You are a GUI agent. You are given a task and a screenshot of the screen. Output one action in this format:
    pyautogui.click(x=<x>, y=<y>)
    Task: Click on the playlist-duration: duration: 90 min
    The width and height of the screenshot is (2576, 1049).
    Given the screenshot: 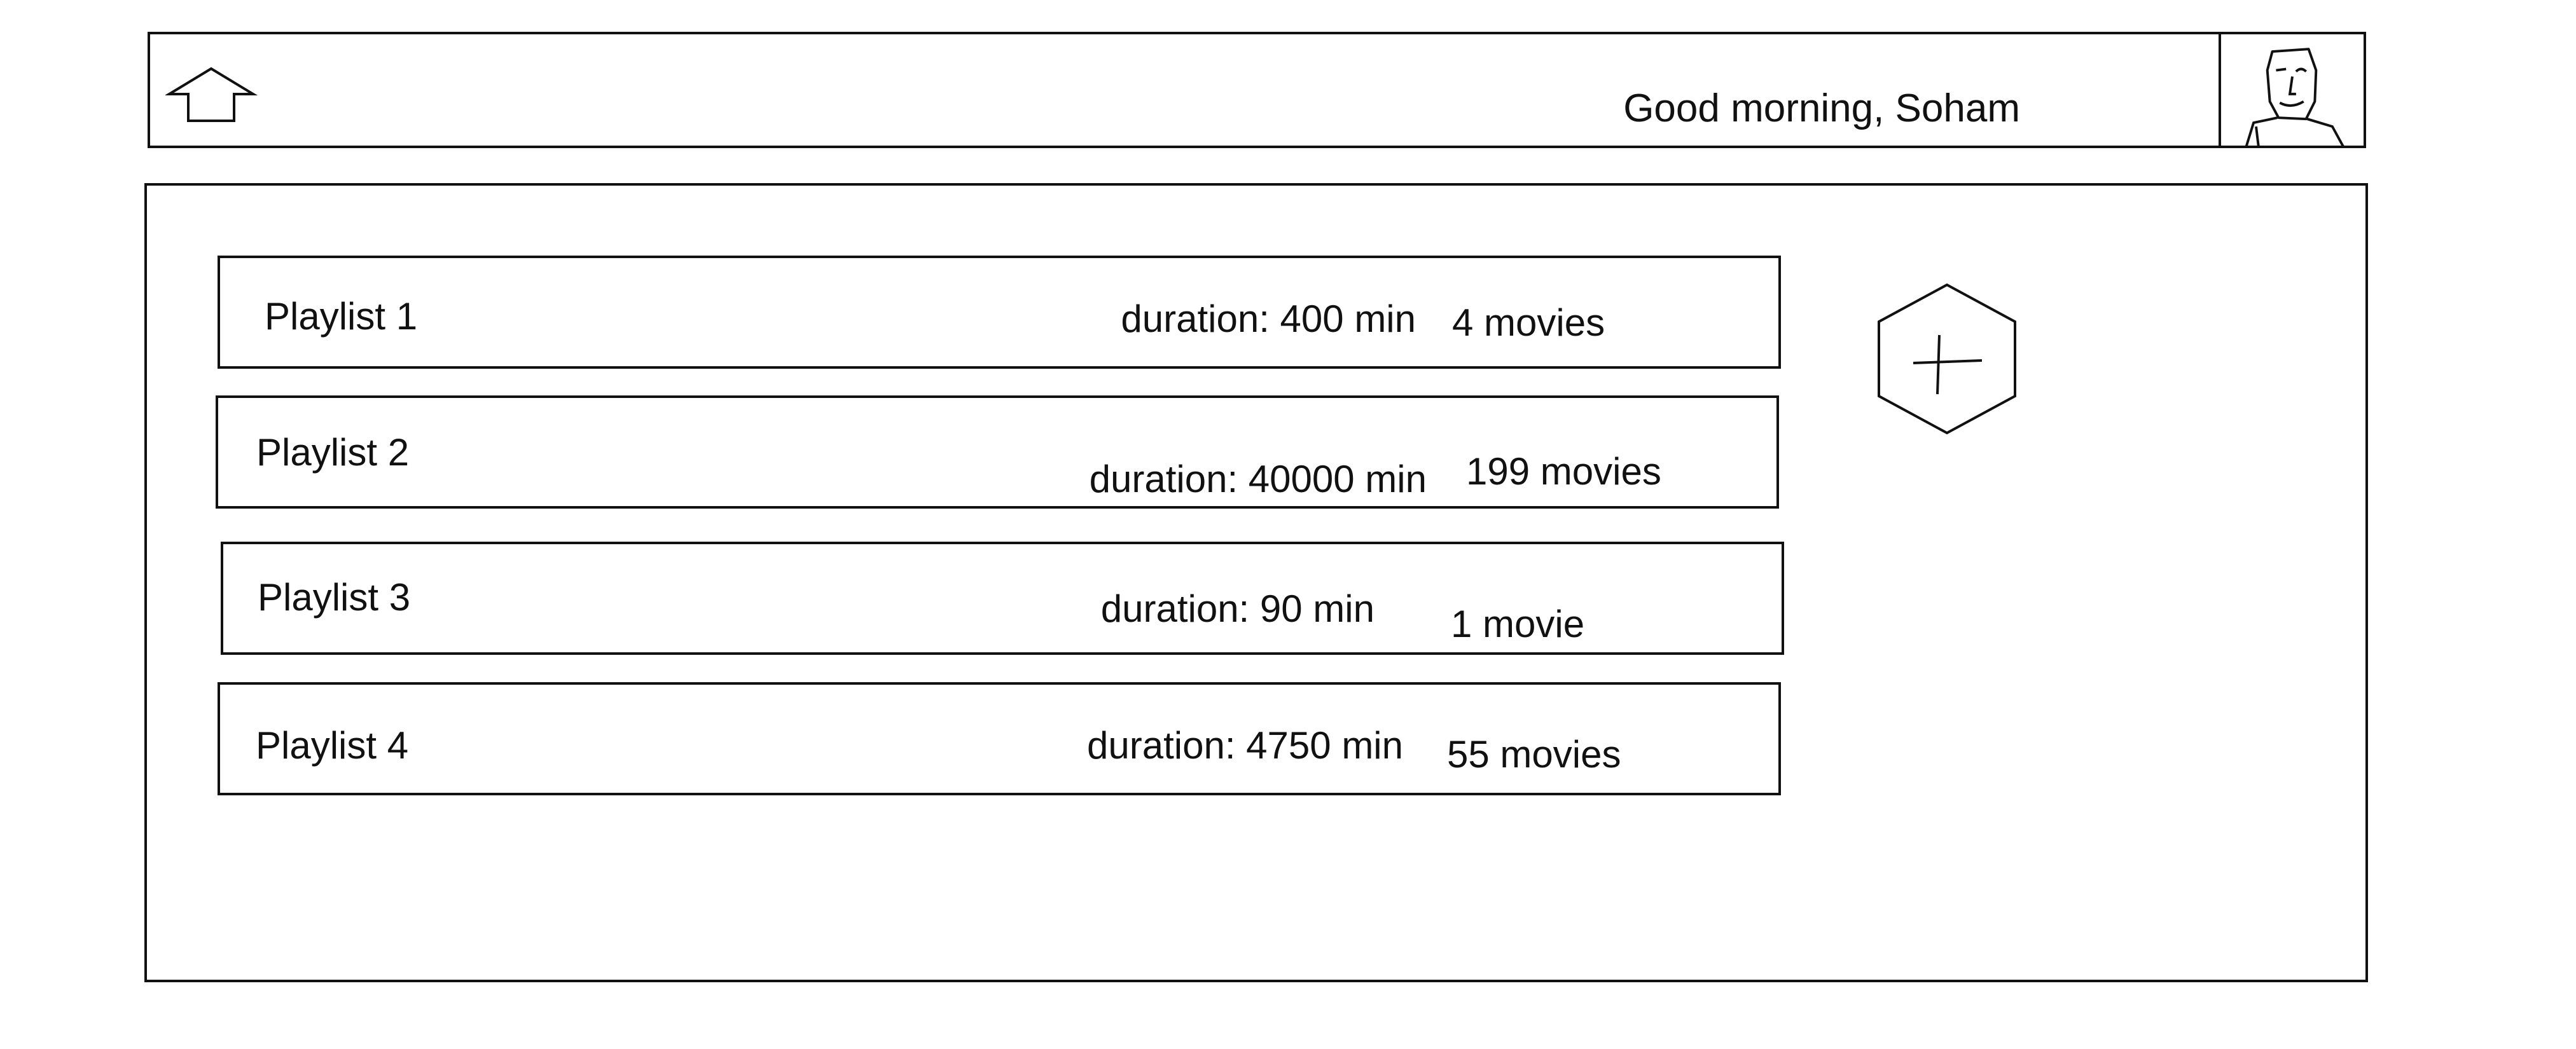 What is the action you would take?
    pyautogui.click(x=1237, y=608)
    